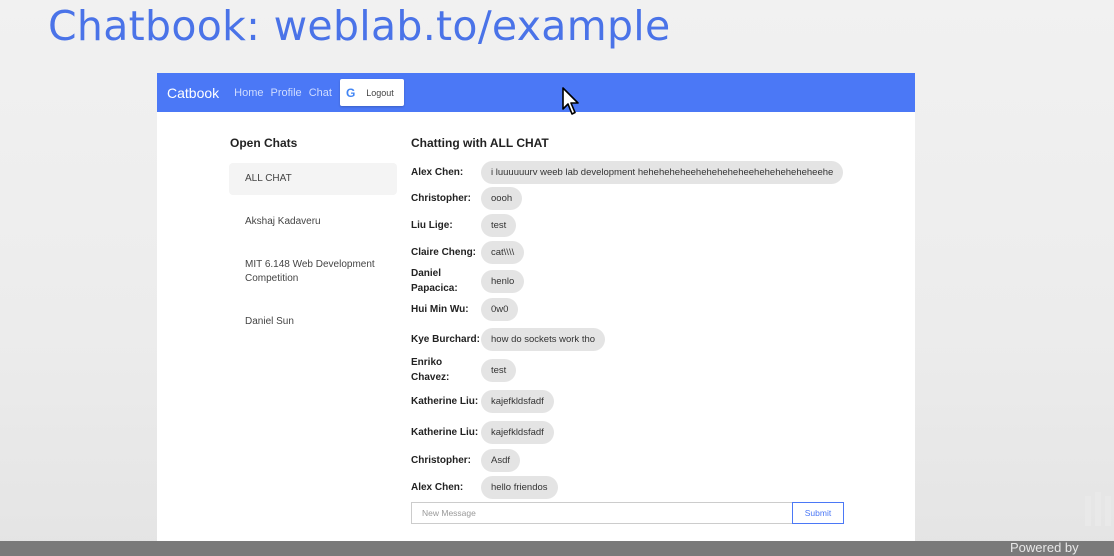 This screenshot has width=1114, height=556. I want to click on brand-link: Catbook, so click(193, 93).